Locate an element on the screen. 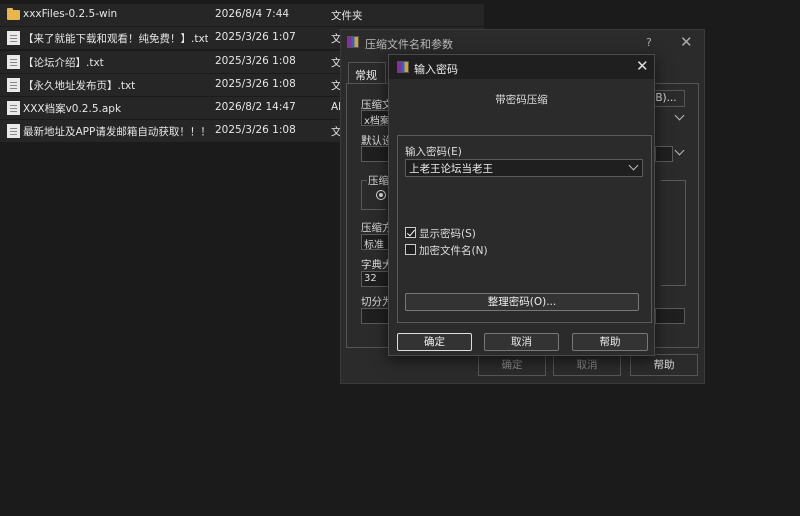 The image size is (800, 516). dialog-title: 压缩文件名和参数 is located at coordinates (409, 44).